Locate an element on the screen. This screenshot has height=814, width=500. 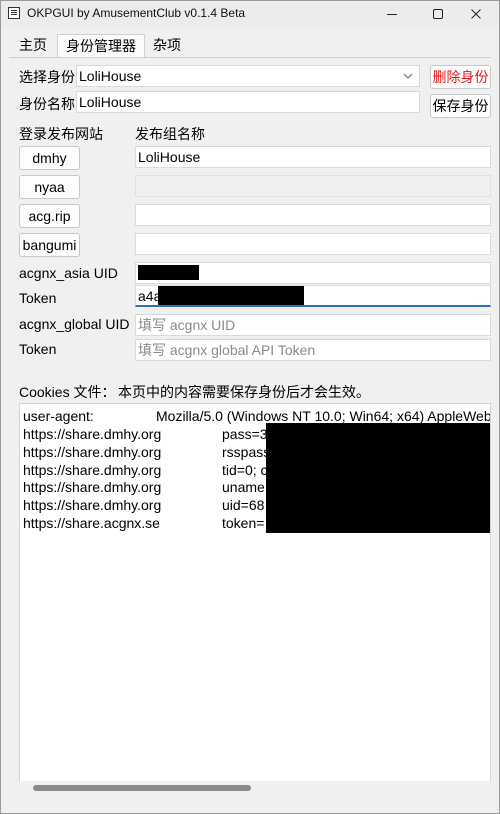
acgnx-global-token-placeholder: 填写 acgnx global API Token is located at coordinates (227, 350).